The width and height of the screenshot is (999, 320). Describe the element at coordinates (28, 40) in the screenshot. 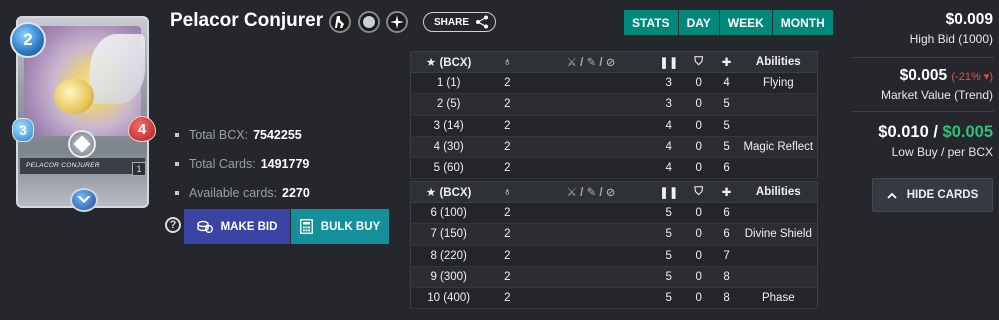

I see `mana-badge: 2` at that location.